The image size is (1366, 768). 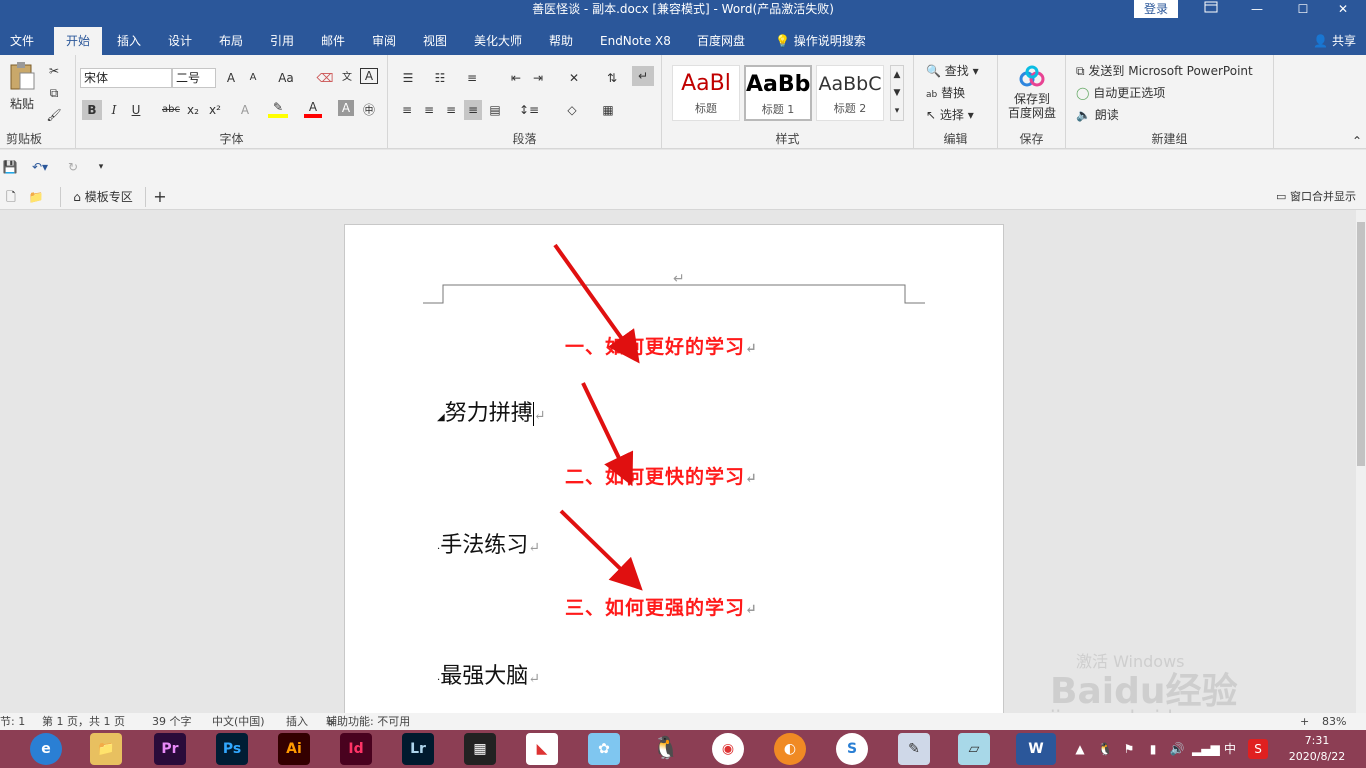 What do you see at coordinates (46, 749) in the screenshot?
I see `browser-icon: e` at bounding box center [46, 749].